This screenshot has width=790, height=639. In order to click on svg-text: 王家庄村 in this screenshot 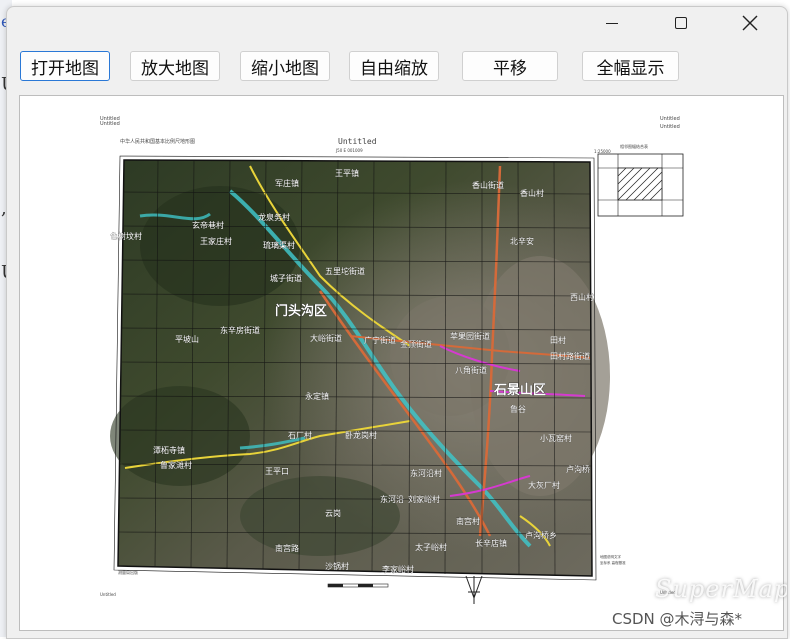, I will do `click(216, 241)`.